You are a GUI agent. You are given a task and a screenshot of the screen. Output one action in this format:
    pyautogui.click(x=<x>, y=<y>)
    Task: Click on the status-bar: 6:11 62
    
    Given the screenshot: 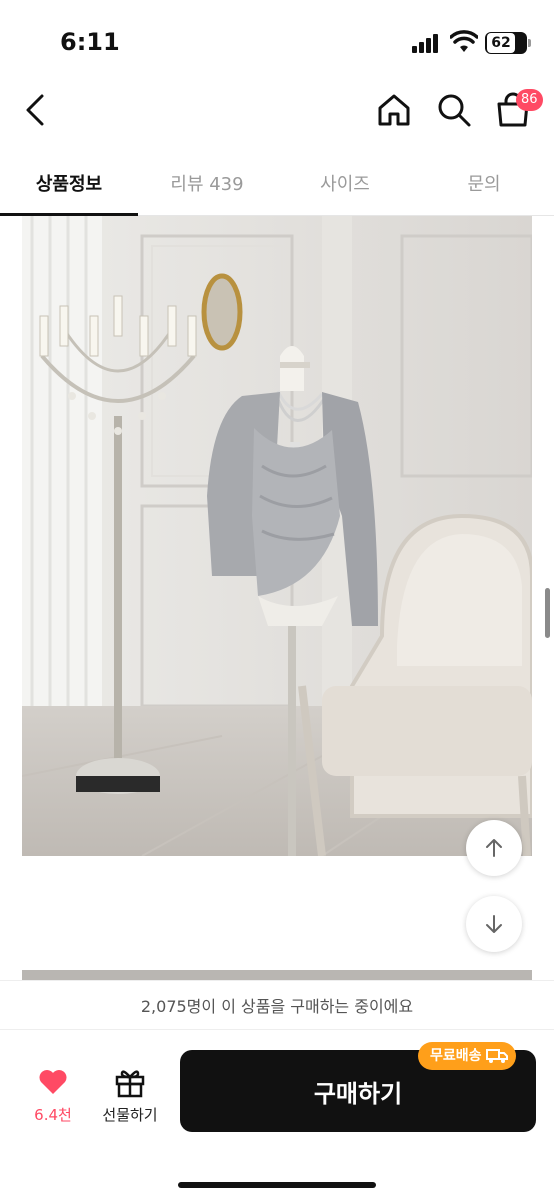 What is the action you would take?
    pyautogui.click(x=277, y=40)
    